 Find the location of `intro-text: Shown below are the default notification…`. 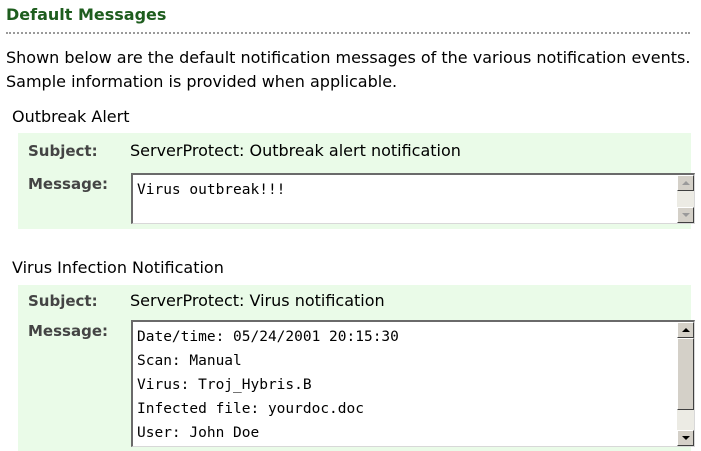

intro-text: Shown below are the default notification… is located at coordinates (348, 69).